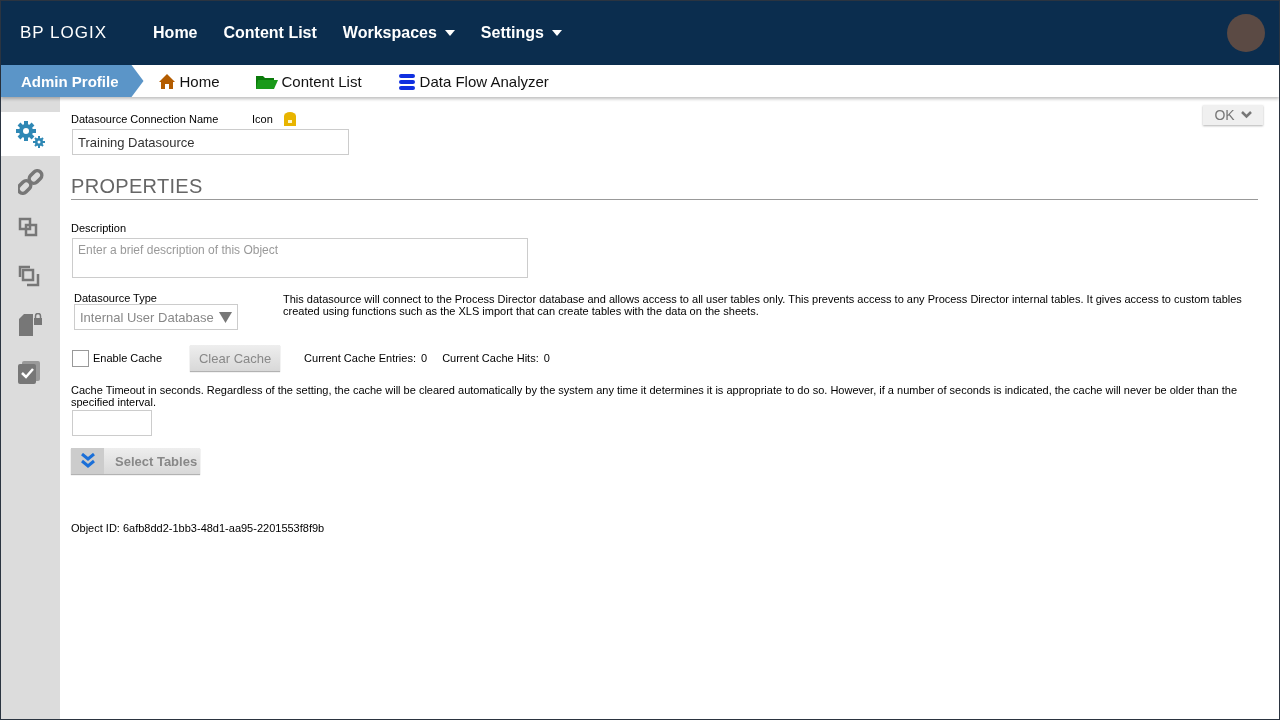  I want to click on logo: BP LOGIX, so click(64, 33).